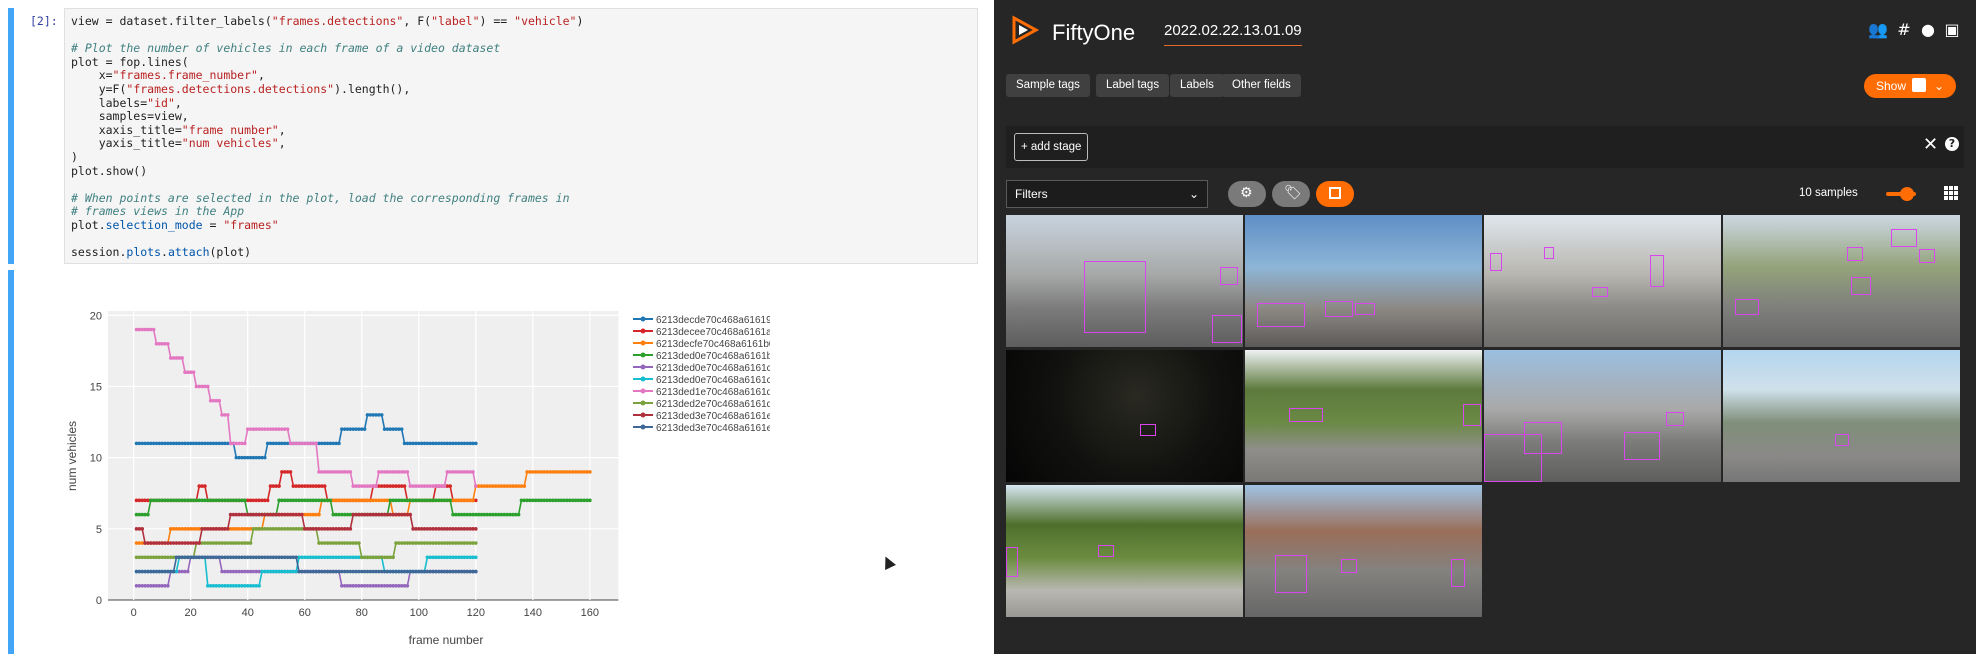 The image size is (1976, 654). I want to click on show-plots-button: Show ⌄, so click(1910, 86).